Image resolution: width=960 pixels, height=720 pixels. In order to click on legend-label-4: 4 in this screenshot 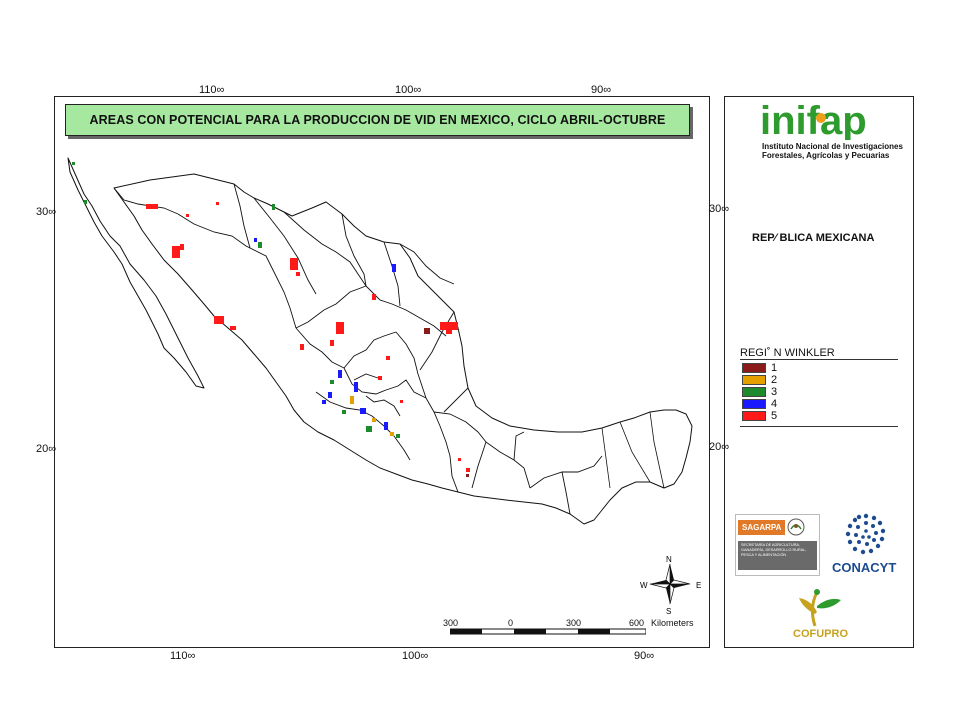, I will do `click(774, 404)`.